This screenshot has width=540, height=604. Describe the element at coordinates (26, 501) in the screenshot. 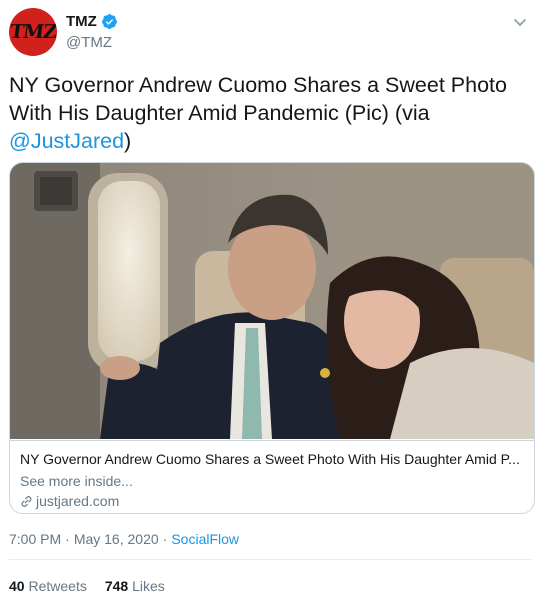

I see `link-icon` at that location.